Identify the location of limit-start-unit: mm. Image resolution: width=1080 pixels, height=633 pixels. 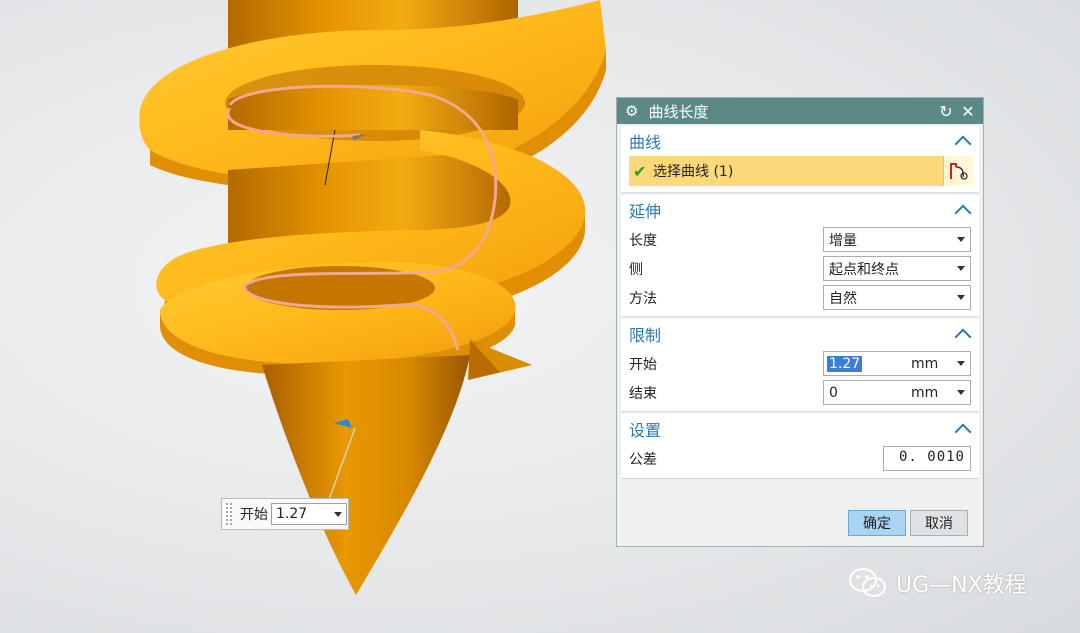
(925, 363).